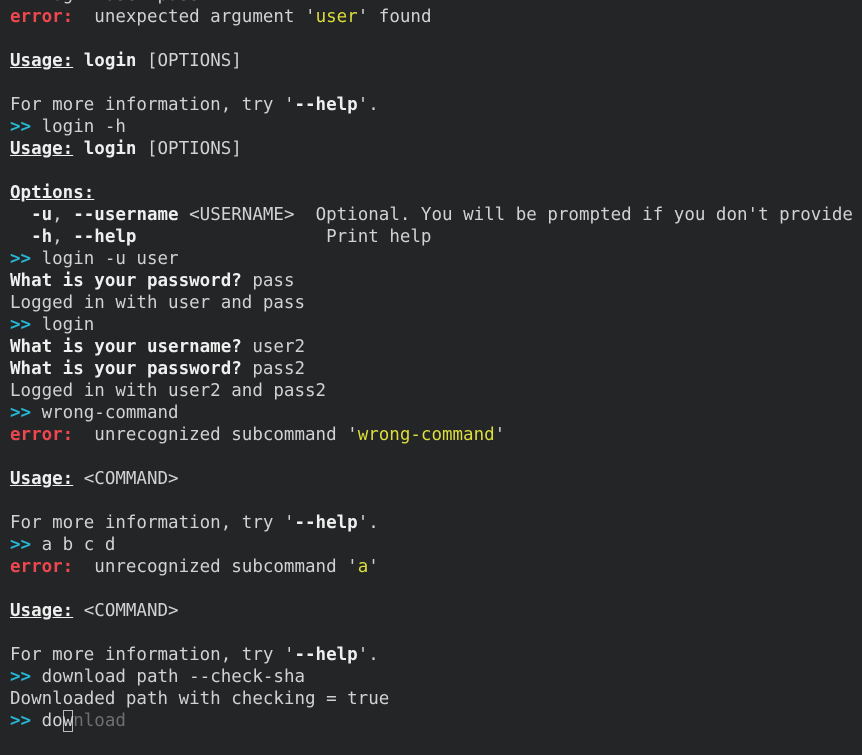  What do you see at coordinates (273, 369) in the screenshot?
I see `text-segment: pass2` at bounding box center [273, 369].